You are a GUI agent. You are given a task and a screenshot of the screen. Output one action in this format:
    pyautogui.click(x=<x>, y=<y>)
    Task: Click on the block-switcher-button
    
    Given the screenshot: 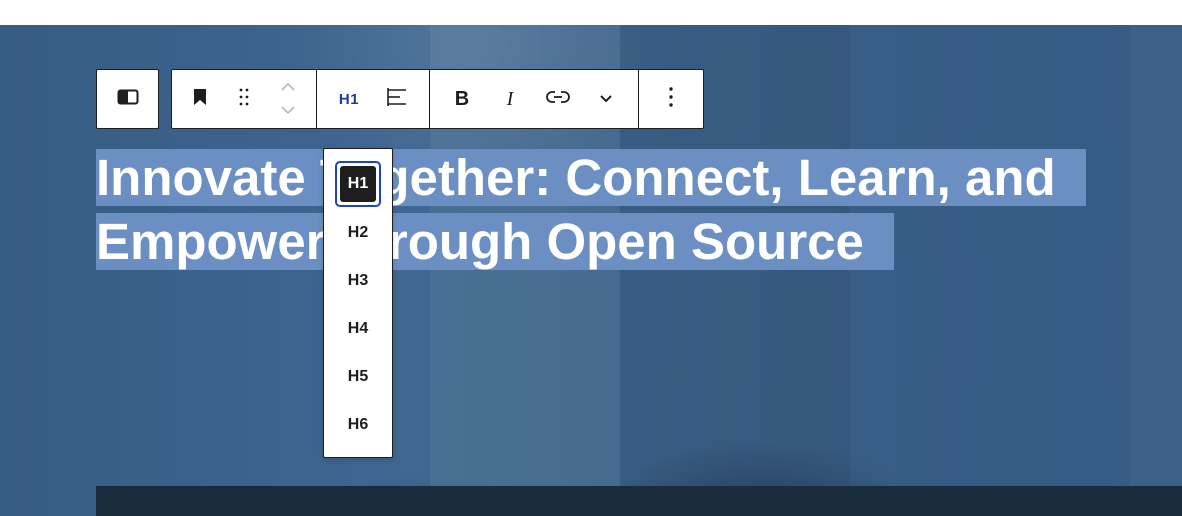 What is the action you would take?
    pyautogui.click(x=128, y=99)
    